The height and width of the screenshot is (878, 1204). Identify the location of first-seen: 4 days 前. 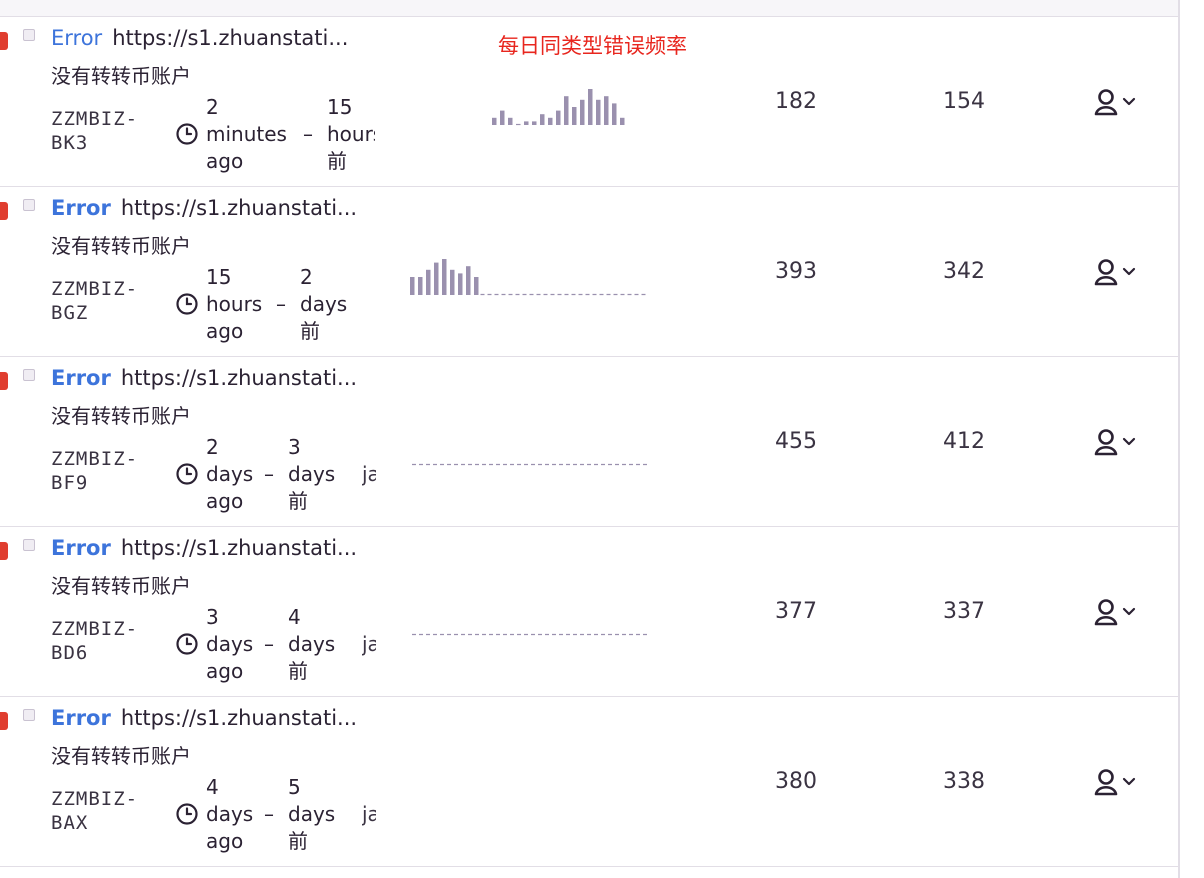
(318, 644).